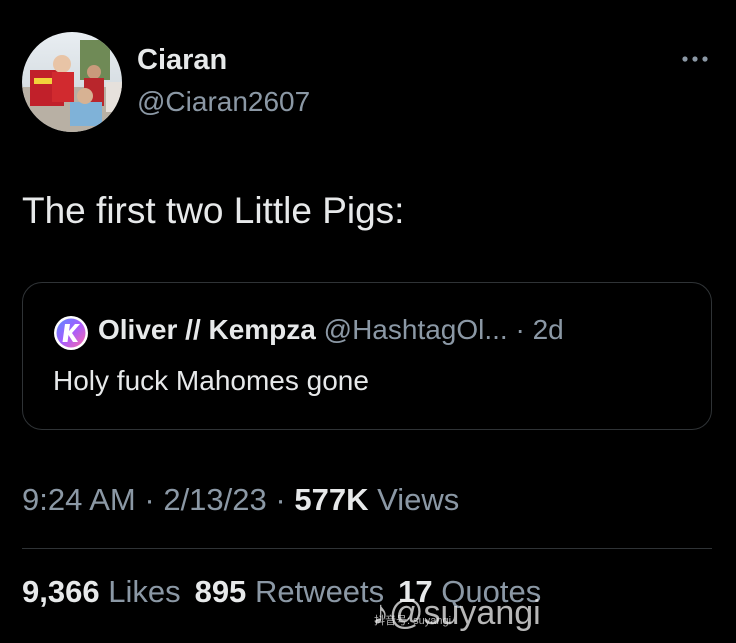  Describe the element at coordinates (213, 210) in the screenshot. I see `tweet-text: The first two Little Pigs:` at that location.